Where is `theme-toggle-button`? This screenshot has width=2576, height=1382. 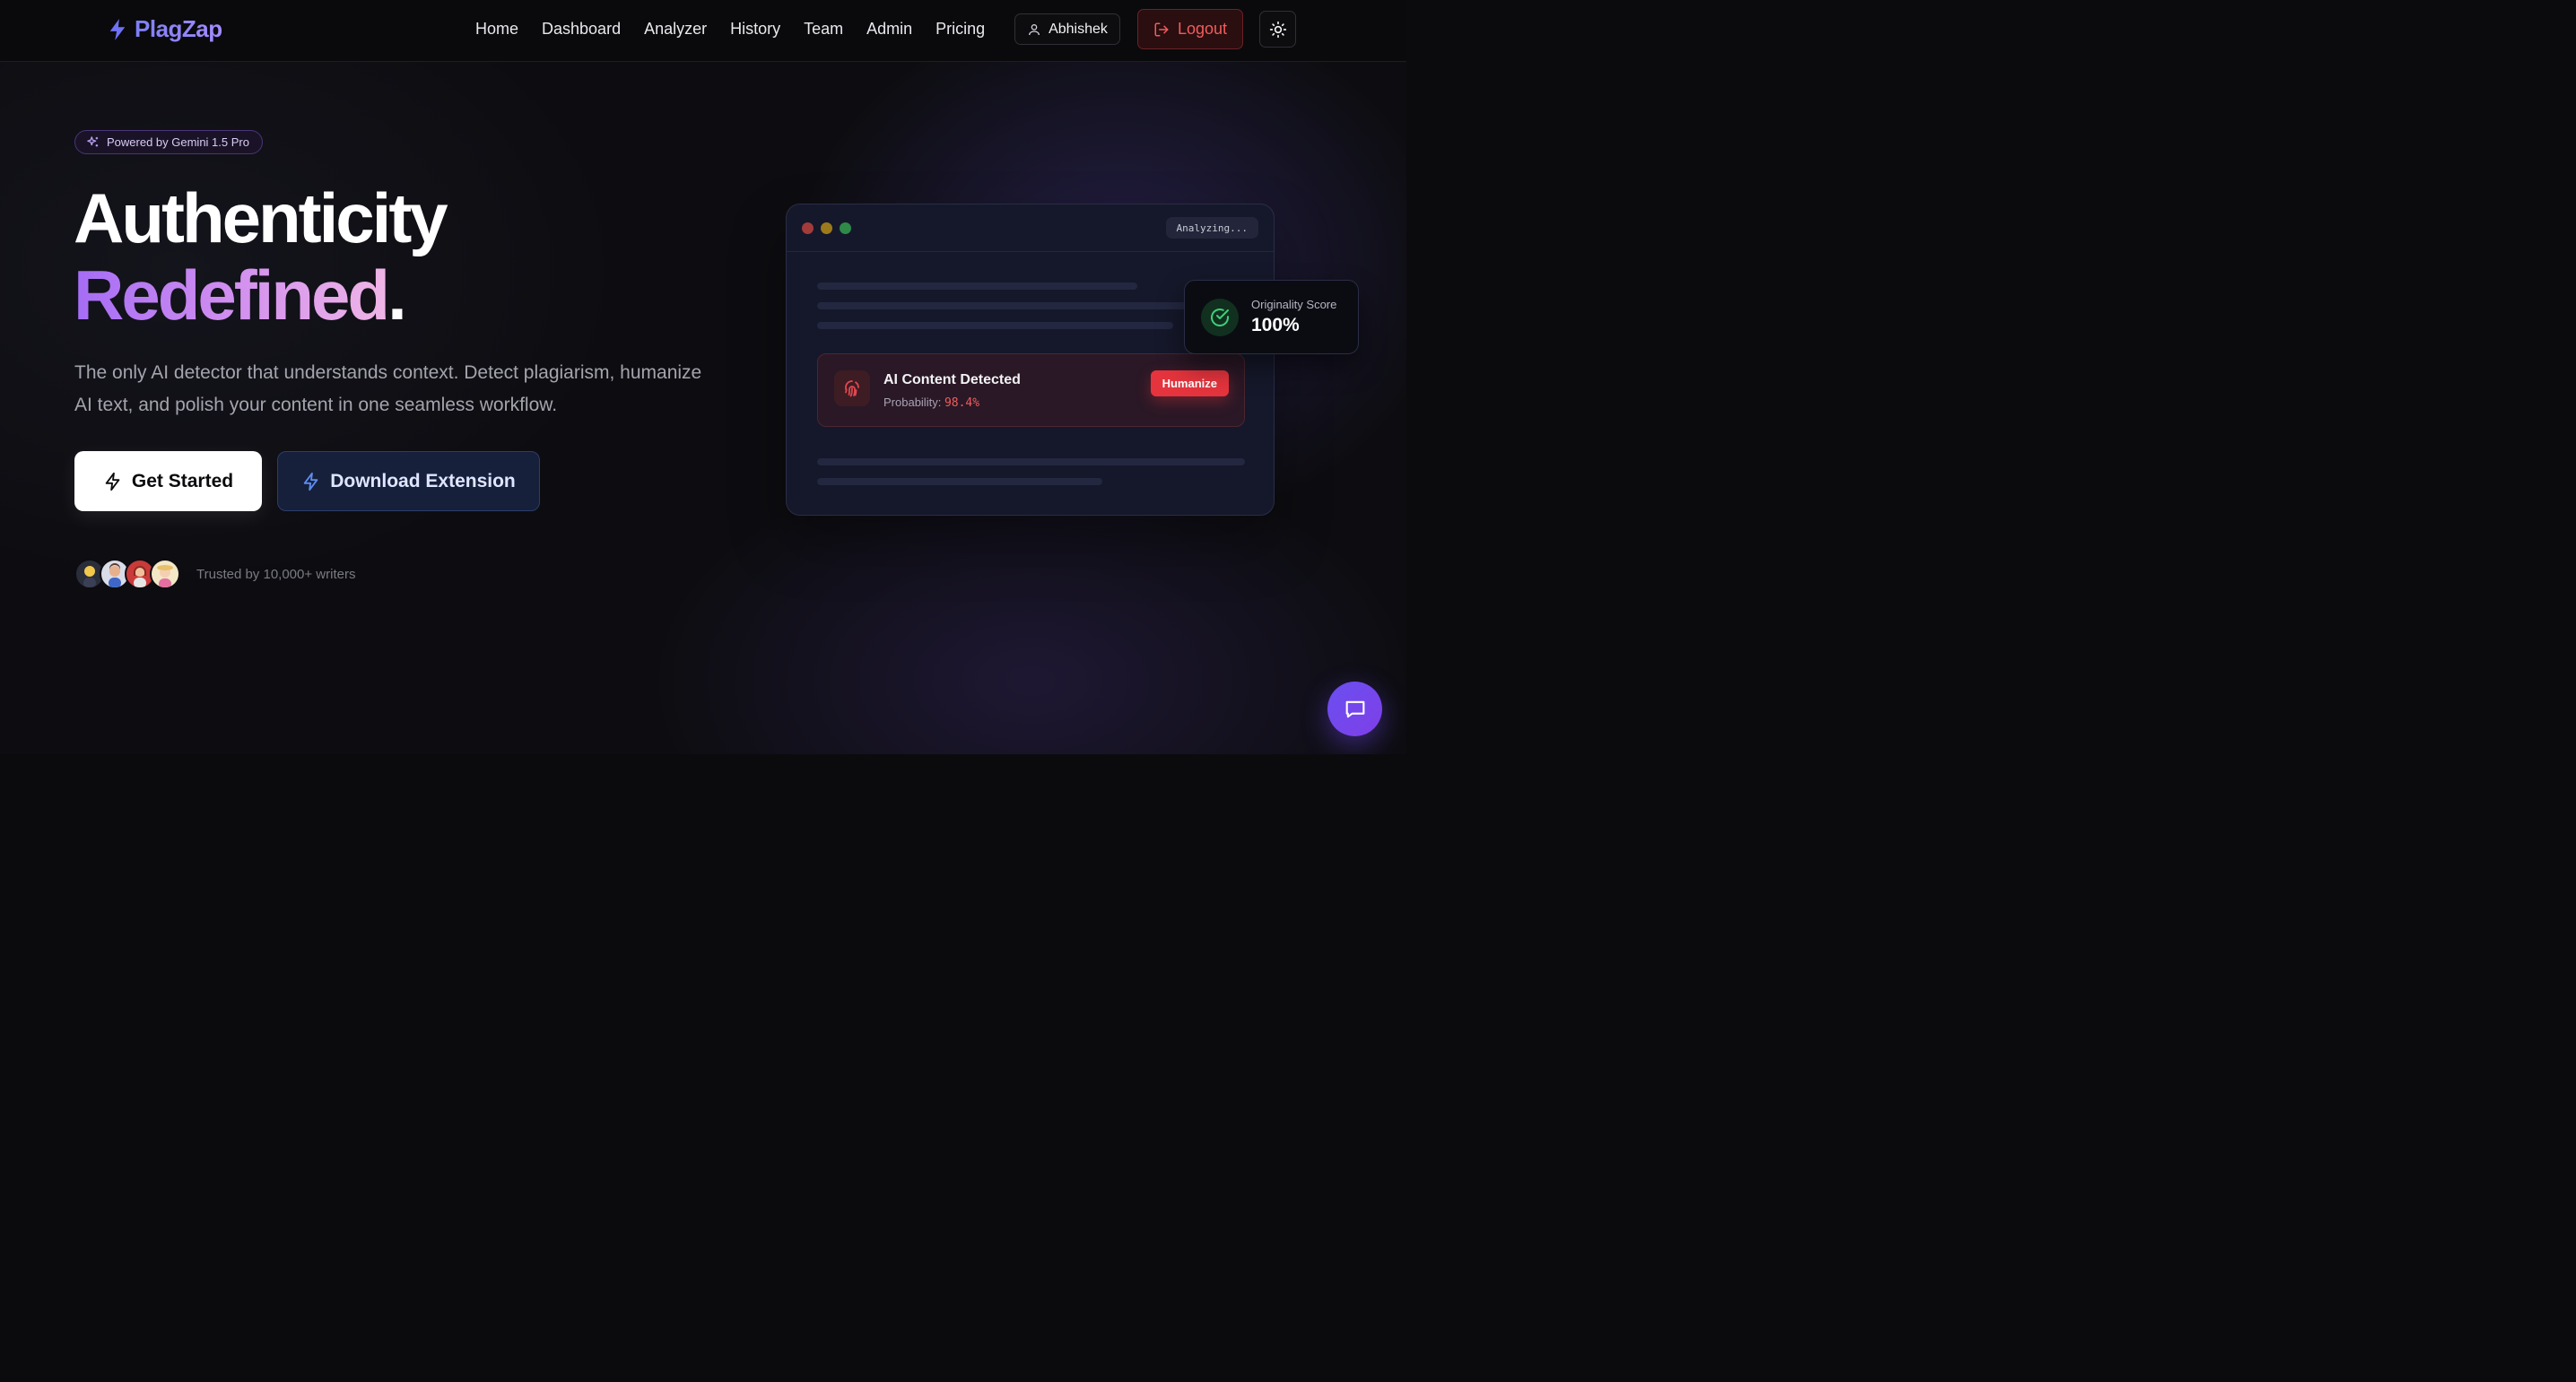
theme-toggle-button is located at coordinates (1277, 29).